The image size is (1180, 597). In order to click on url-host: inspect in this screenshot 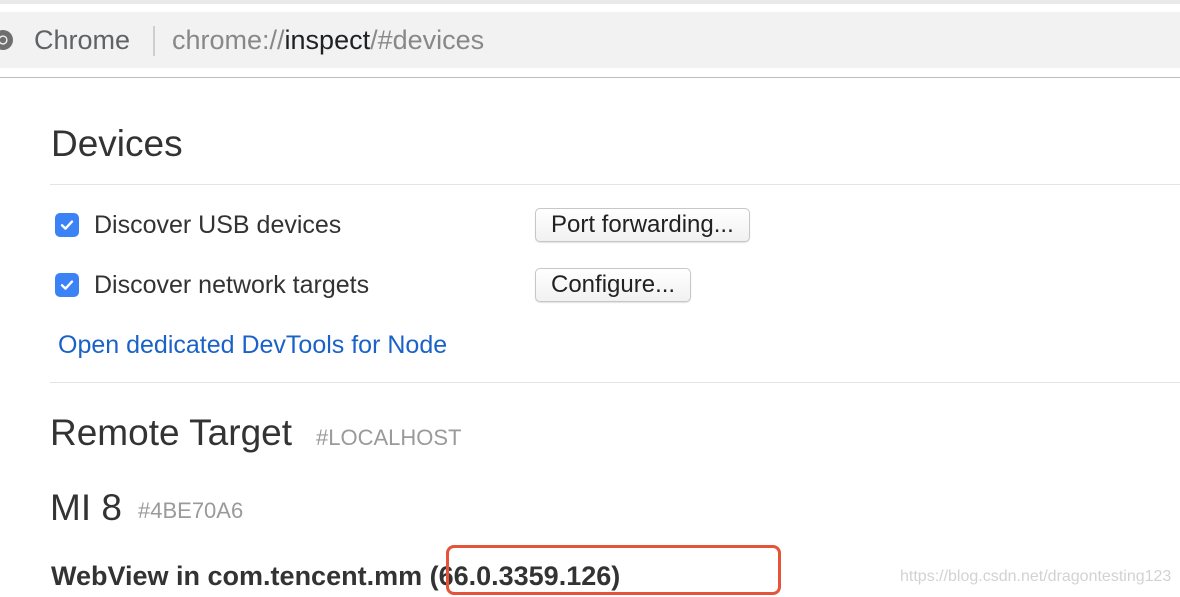, I will do `click(327, 40)`.